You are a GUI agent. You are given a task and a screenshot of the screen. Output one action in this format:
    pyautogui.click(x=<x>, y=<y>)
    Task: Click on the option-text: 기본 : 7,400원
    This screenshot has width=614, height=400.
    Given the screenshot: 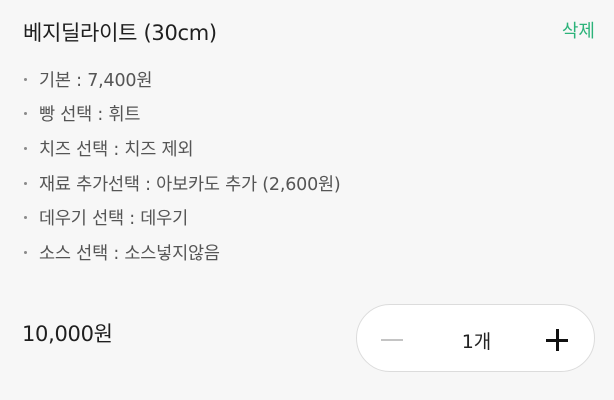 What is the action you would take?
    pyautogui.click(x=96, y=80)
    